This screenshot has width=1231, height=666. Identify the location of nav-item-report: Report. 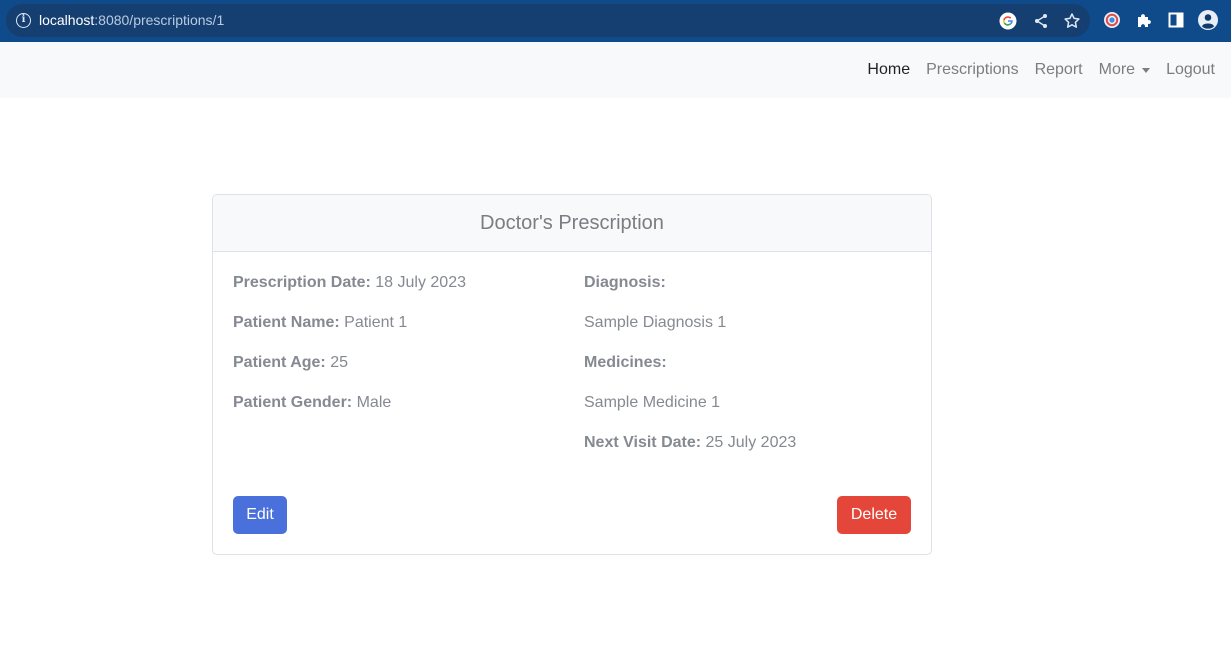
(1059, 70).